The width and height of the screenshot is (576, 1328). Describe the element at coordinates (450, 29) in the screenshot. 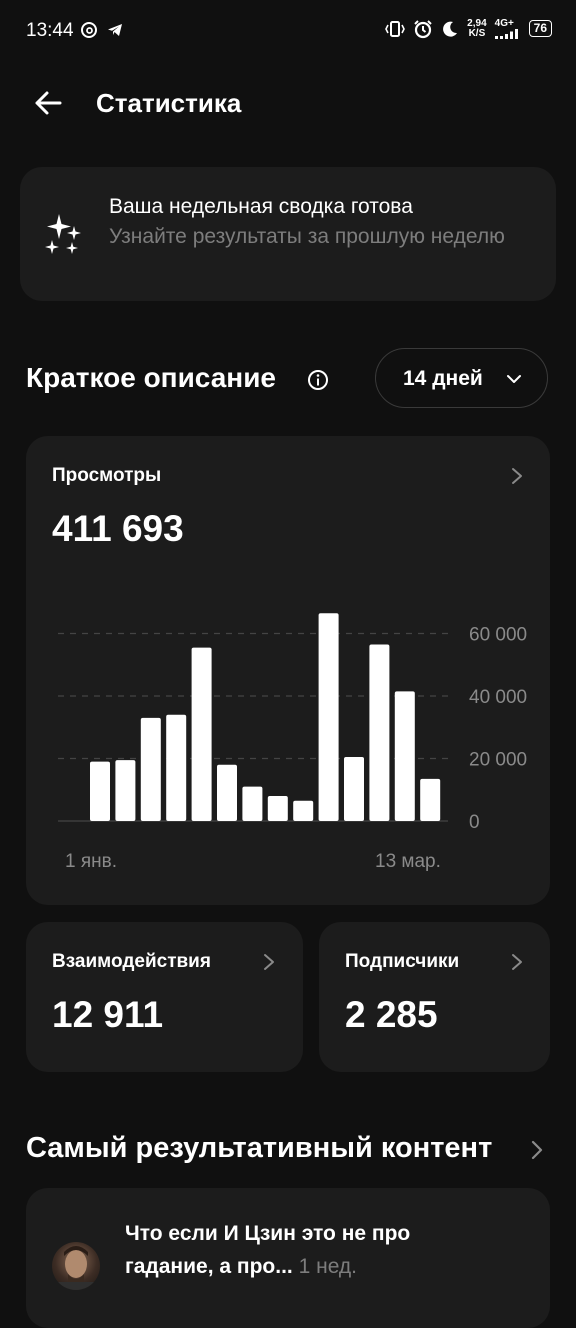

I see `moon-icon` at that location.